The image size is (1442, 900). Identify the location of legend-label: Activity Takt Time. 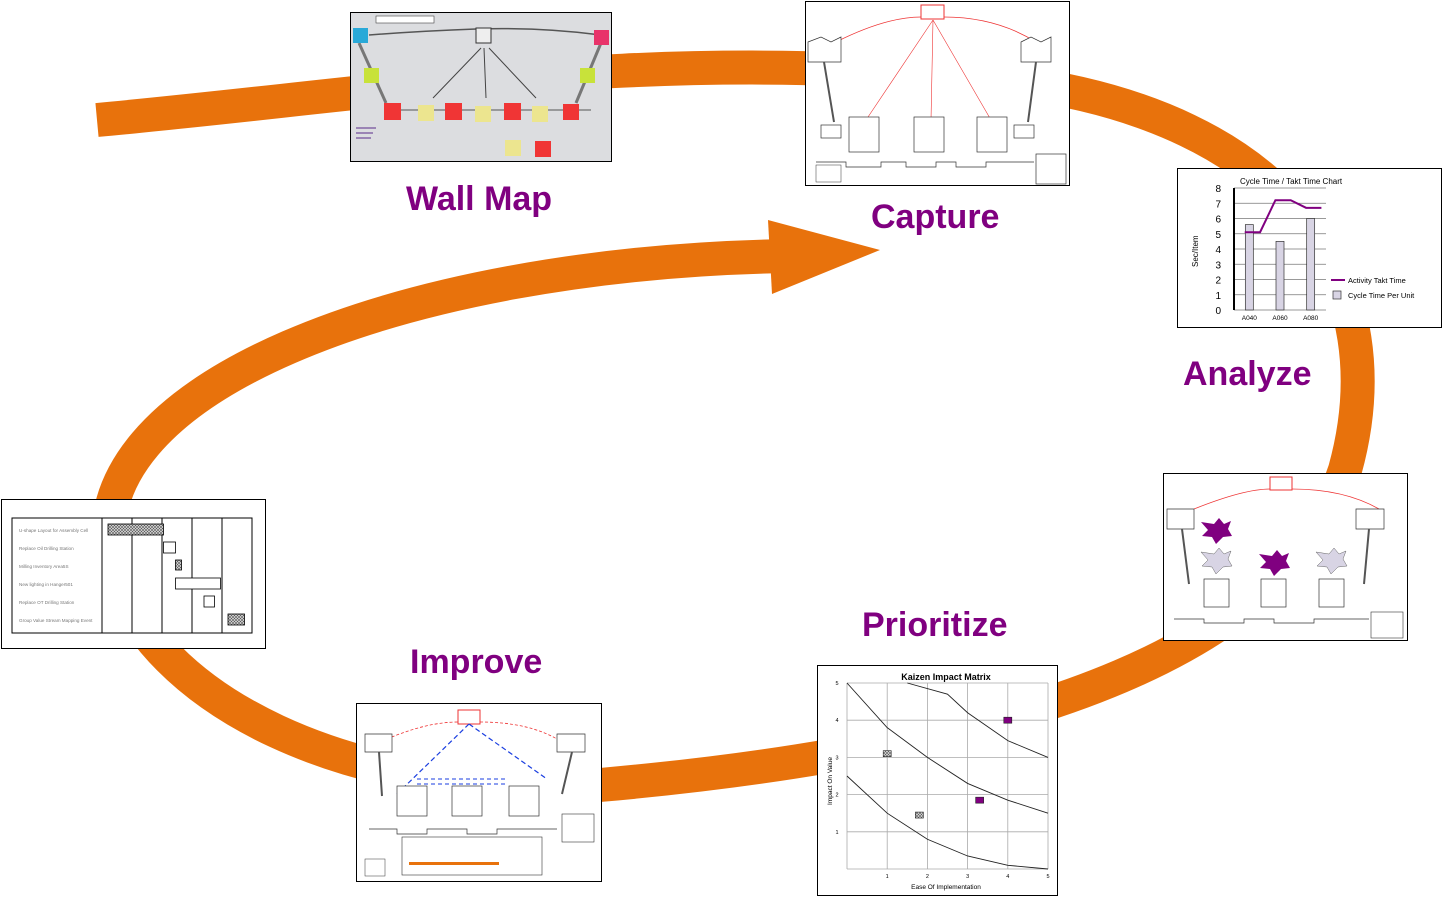
(1377, 280).